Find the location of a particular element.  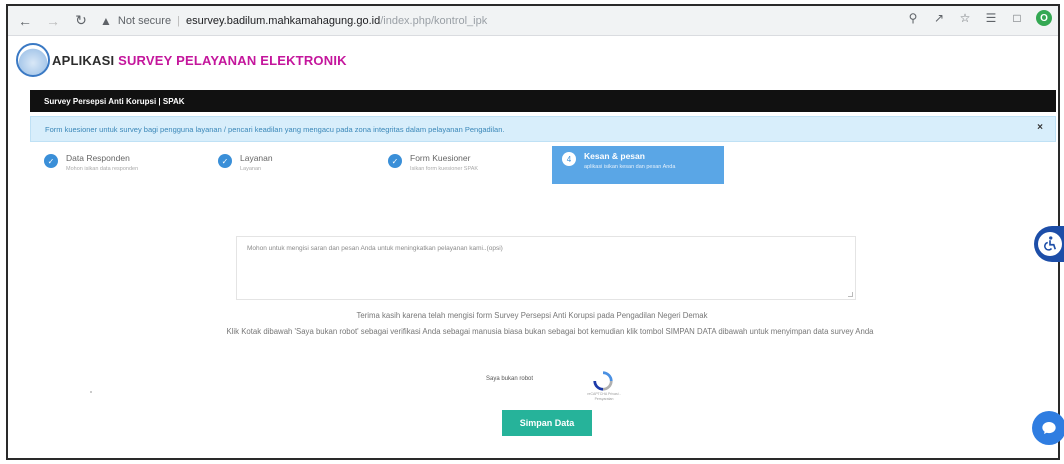

step-label: Form Kuesioner is located at coordinates (440, 158).